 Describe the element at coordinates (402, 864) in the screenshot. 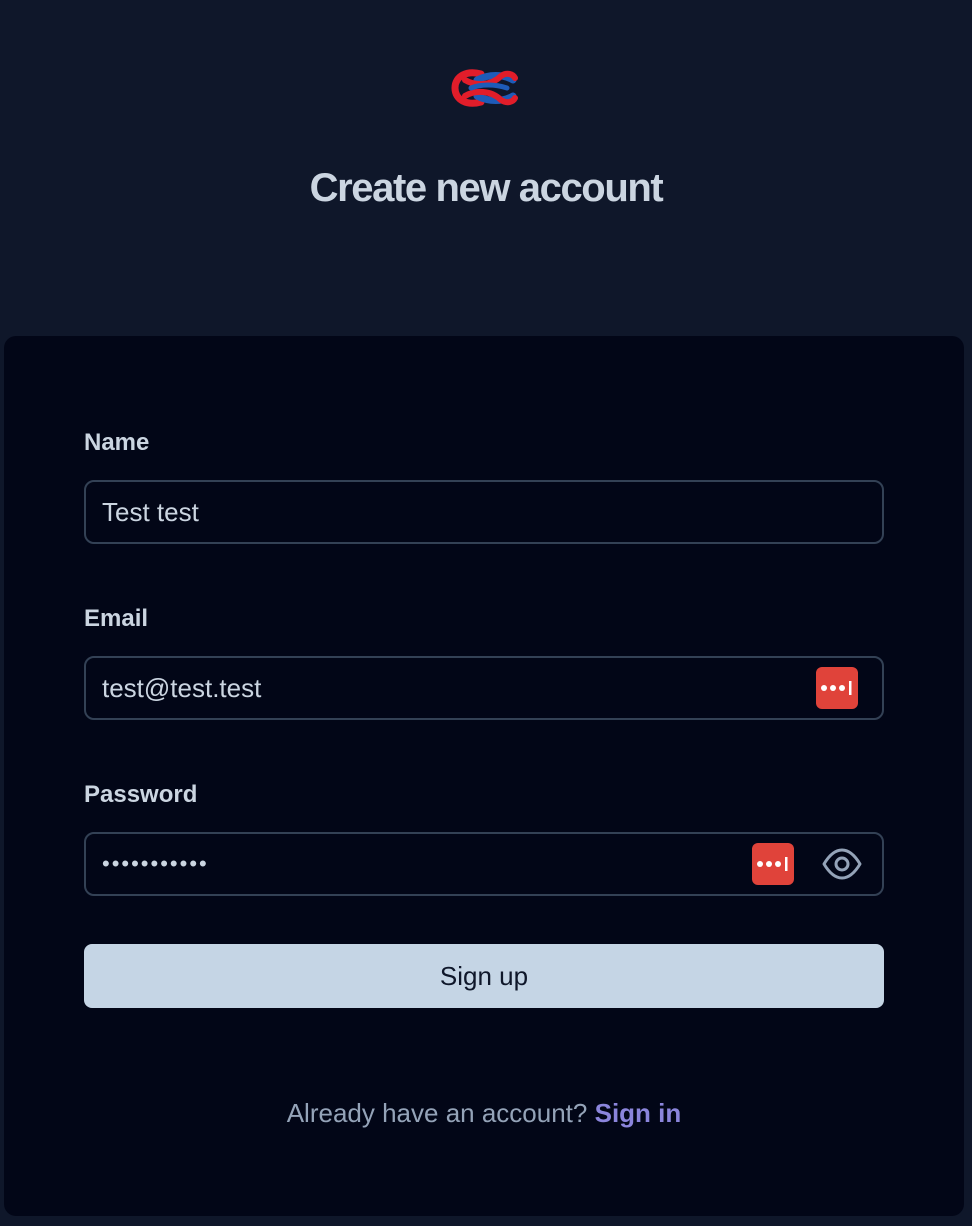

I see `password-input` at that location.